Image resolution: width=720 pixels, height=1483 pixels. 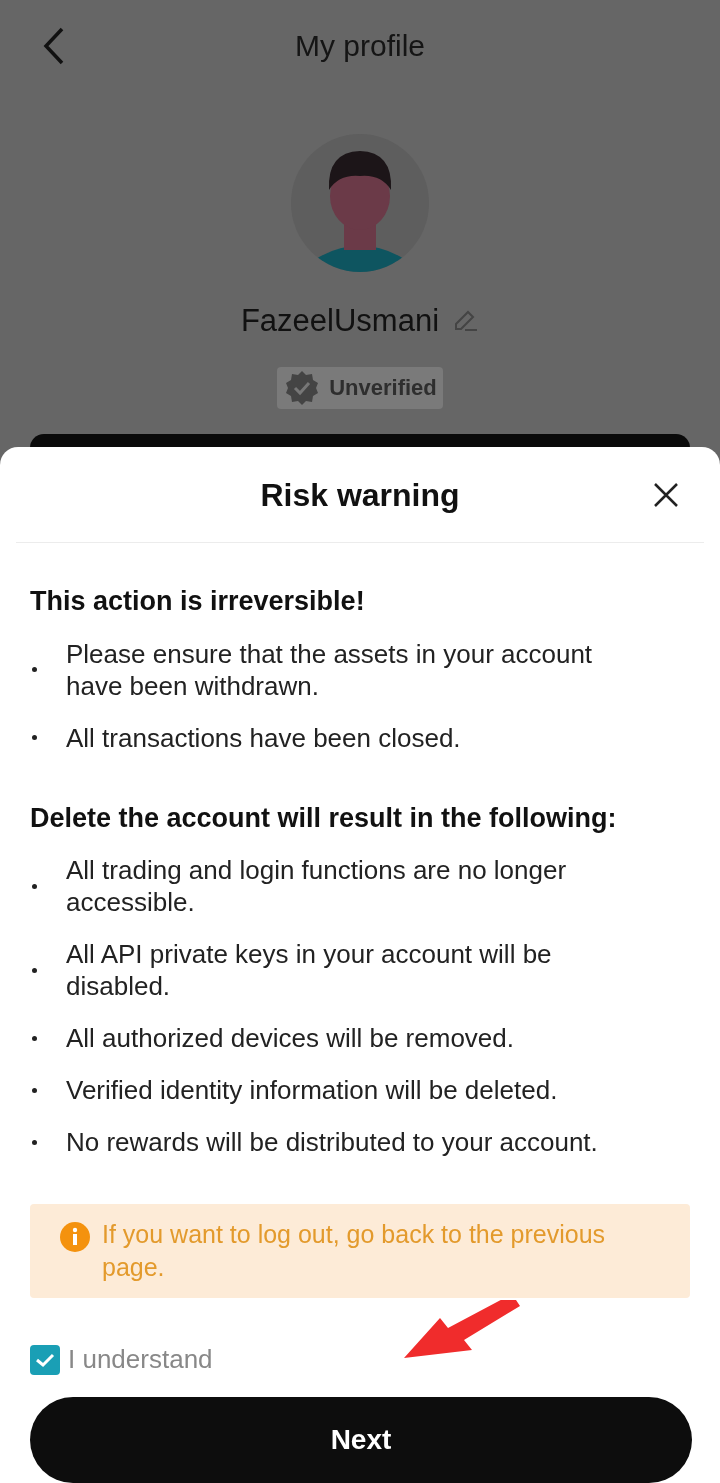 What do you see at coordinates (383, 388) in the screenshot?
I see `badge-label: Unverified` at bounding box center [383, 388].